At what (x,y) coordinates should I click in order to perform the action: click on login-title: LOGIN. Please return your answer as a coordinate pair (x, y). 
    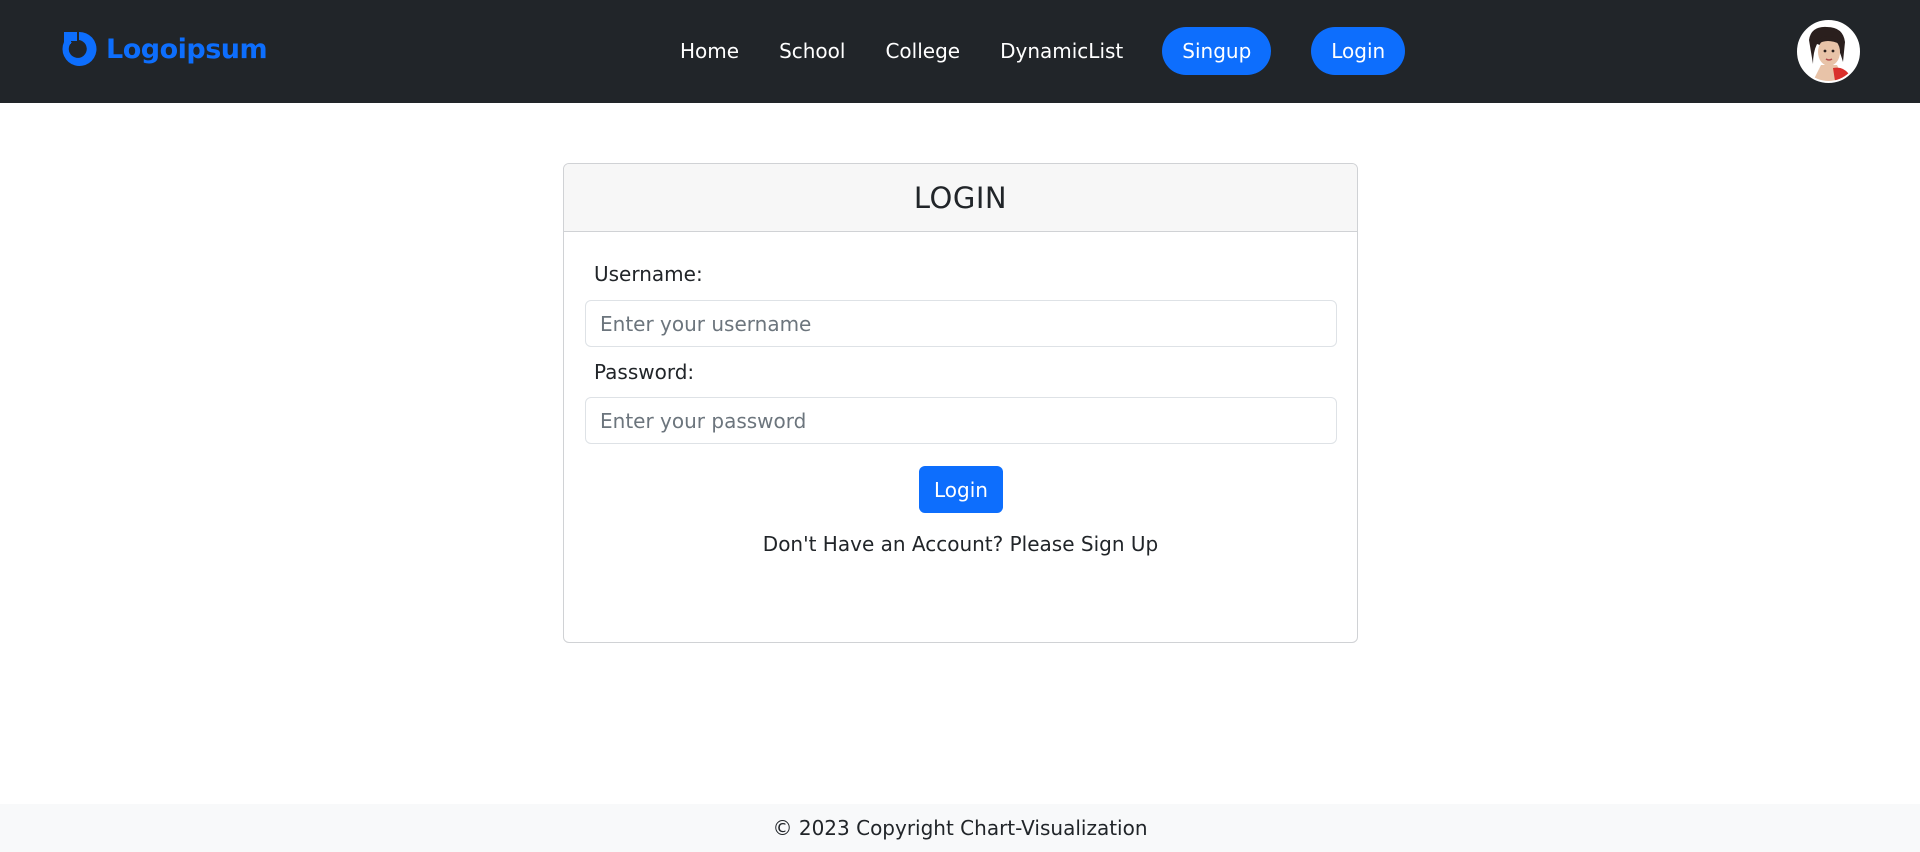
    Looking at the image, I should click on (960, 197).